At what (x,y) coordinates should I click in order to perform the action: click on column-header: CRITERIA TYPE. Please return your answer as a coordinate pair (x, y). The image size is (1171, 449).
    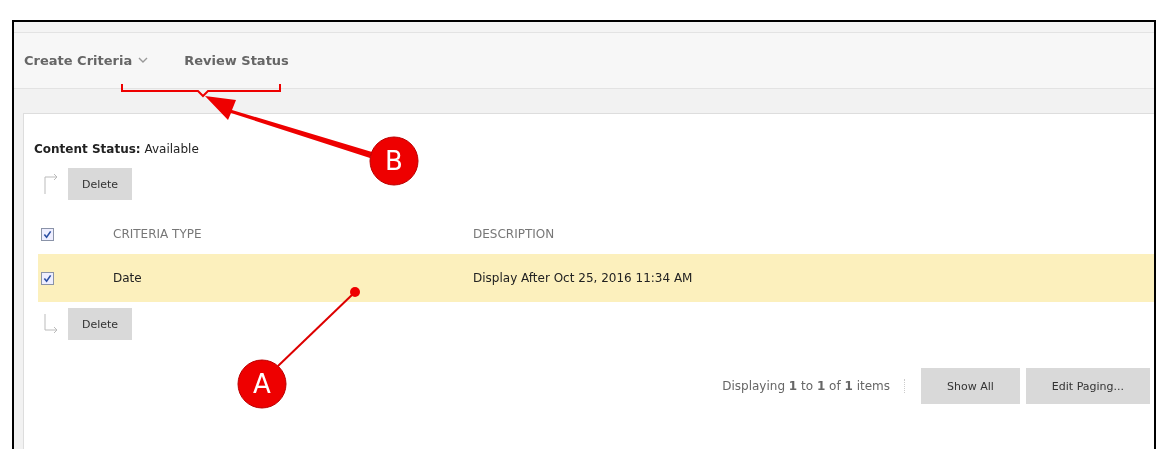
    Looking at the image, I should click on (293, 234).